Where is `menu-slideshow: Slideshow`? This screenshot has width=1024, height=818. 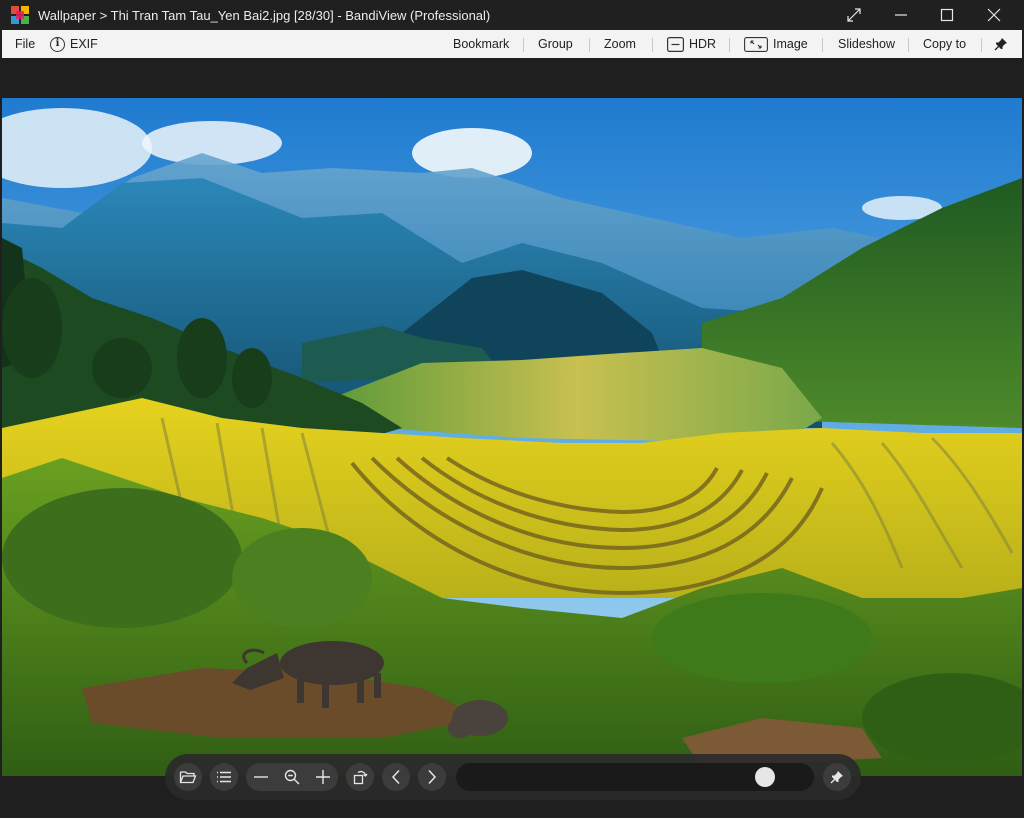
menu-slideshow: Slideshow is located at coordinates (866, 44).